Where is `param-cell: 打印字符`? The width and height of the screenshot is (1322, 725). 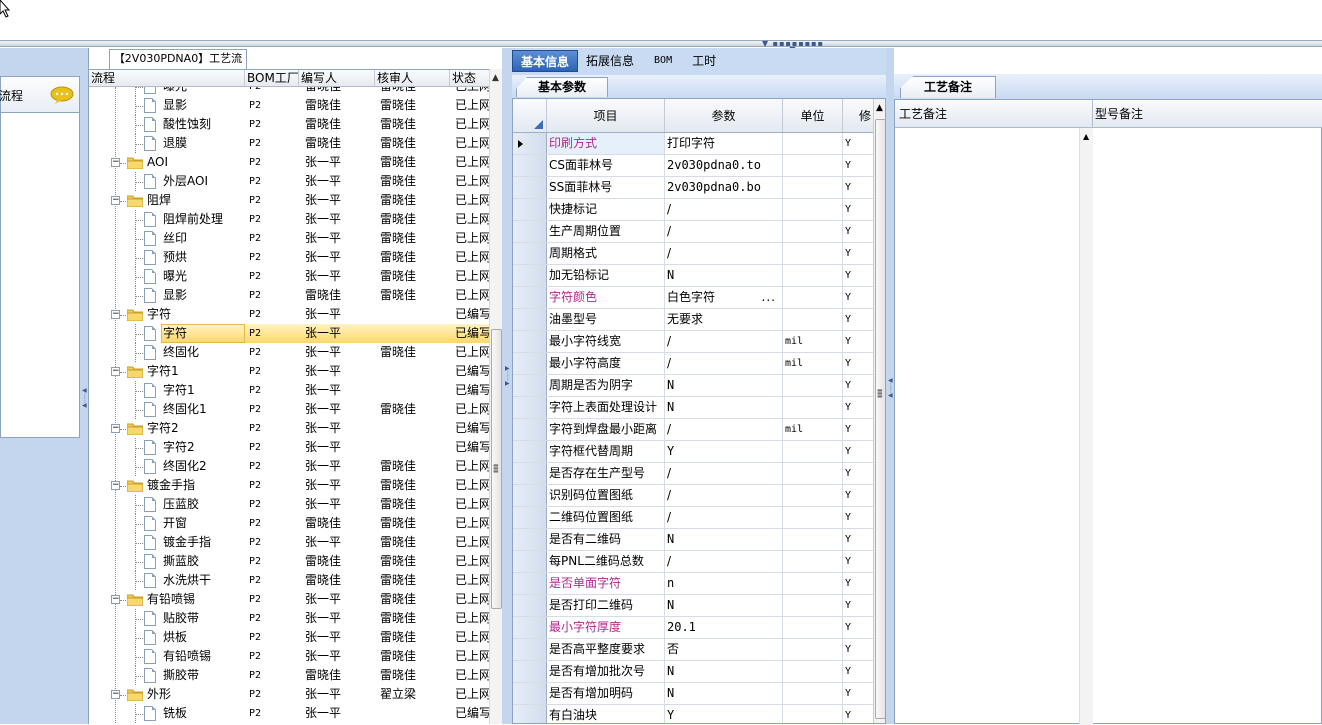 param-cell: 打印字符 is located at coordinates (724, 143).